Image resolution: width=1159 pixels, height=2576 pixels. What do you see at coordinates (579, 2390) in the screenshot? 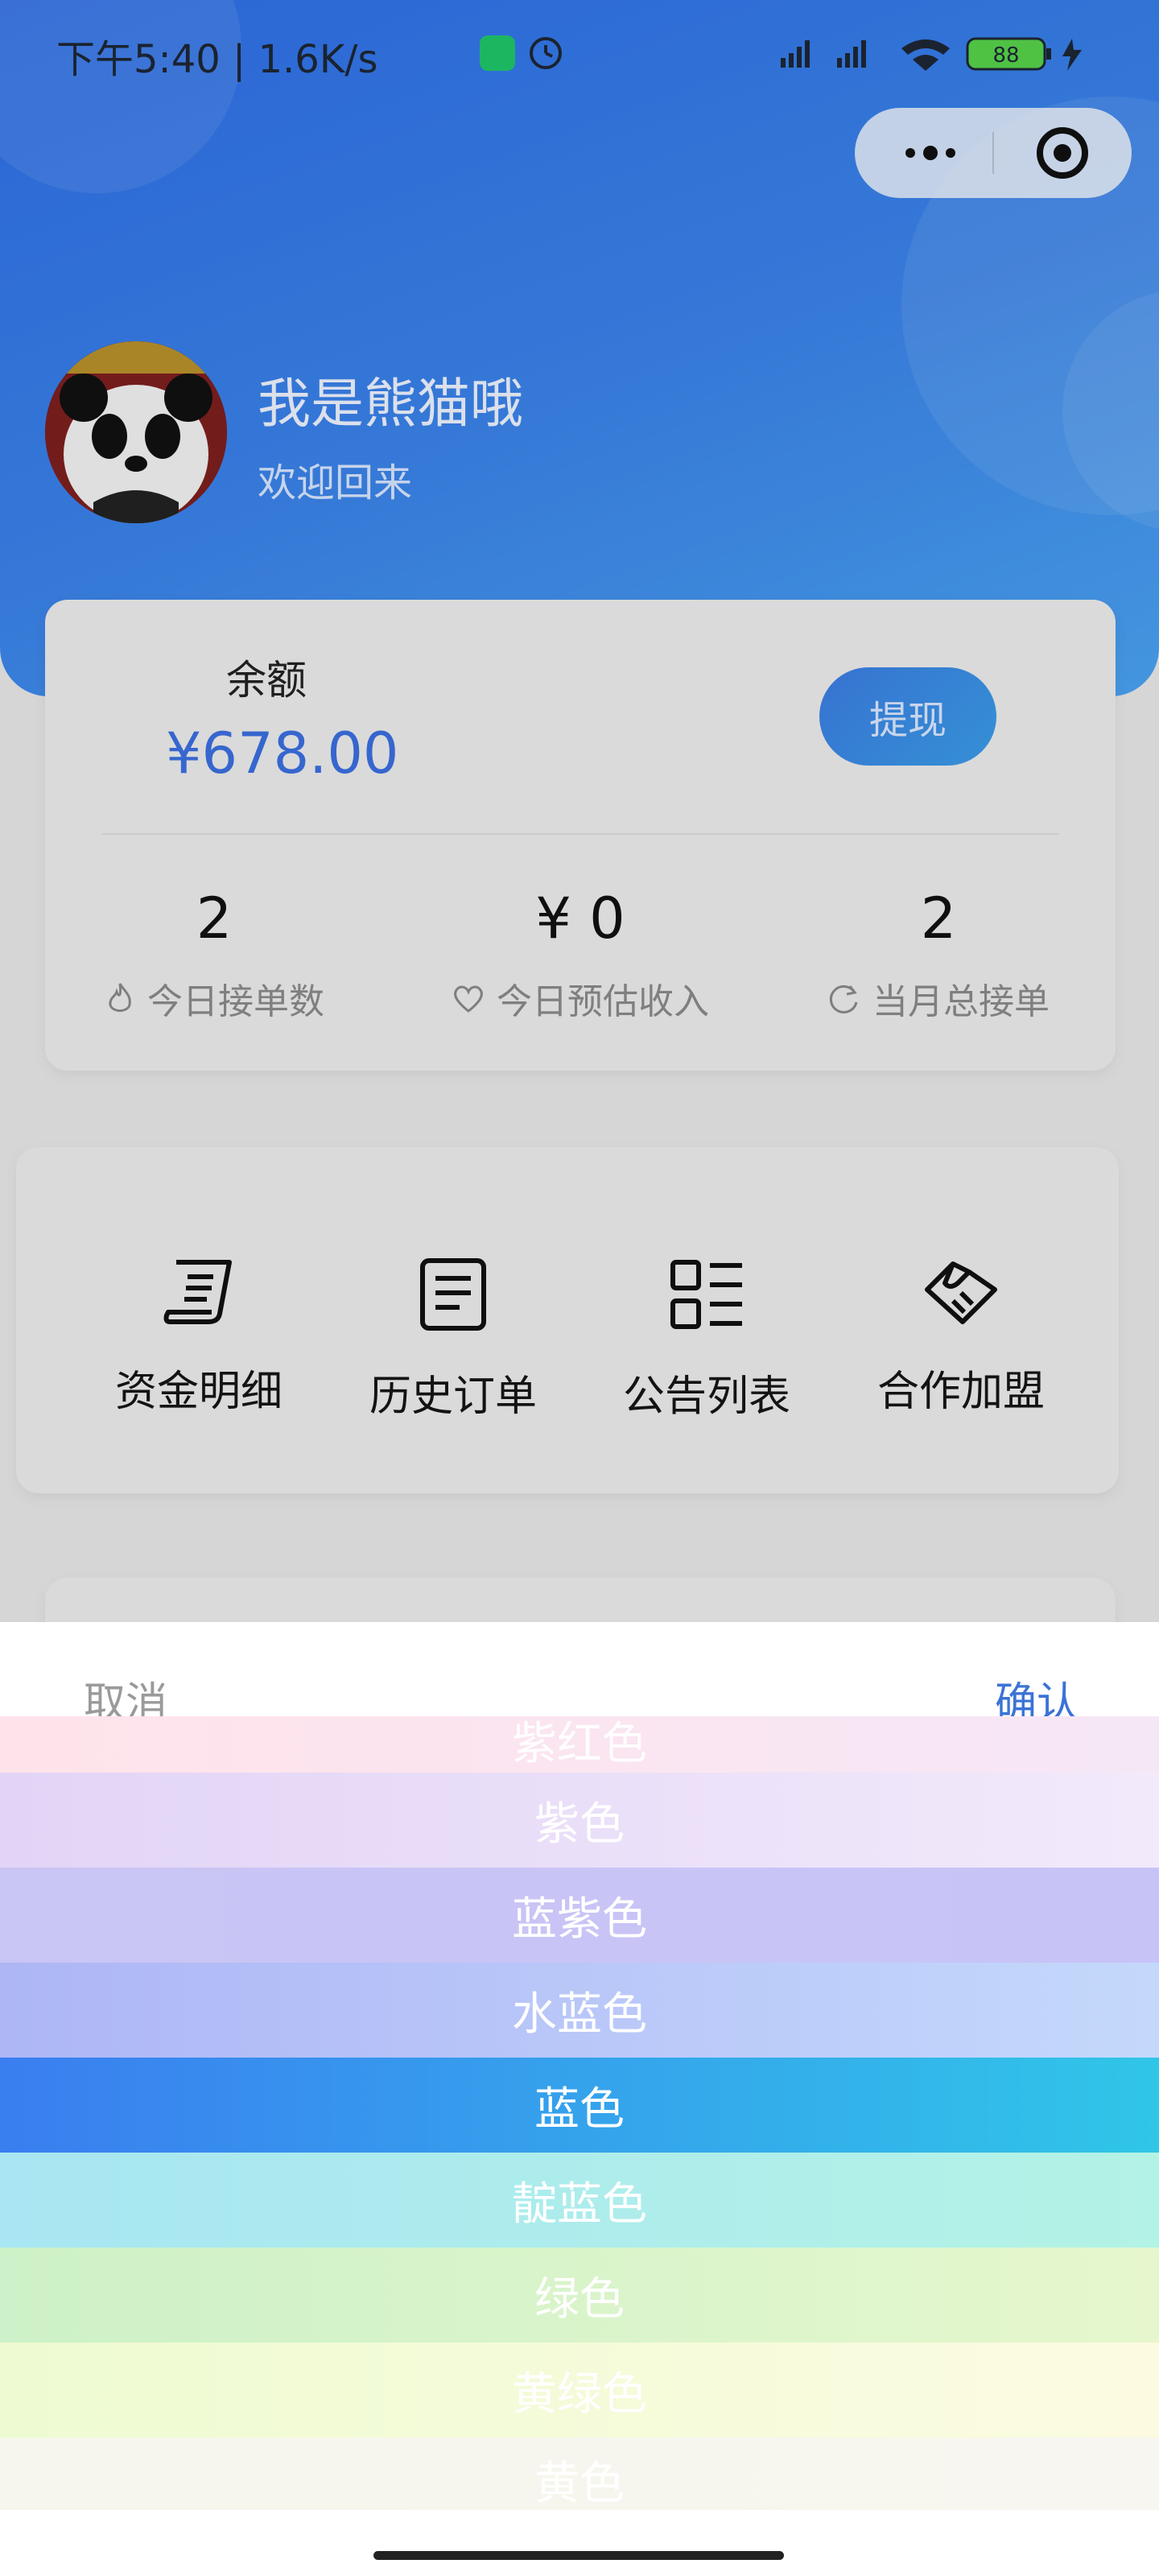
I see `picker-option: 黄绿色` at bounding box center [579, 2390].